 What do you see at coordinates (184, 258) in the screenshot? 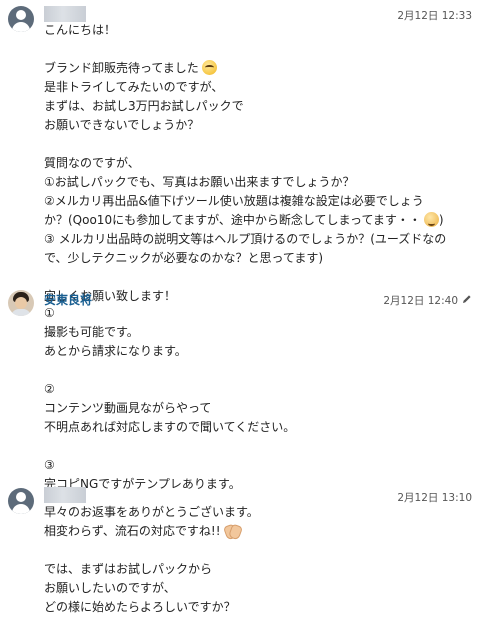
I see `message-line: で、少しテクニックが必要なのかな？と思ってます)` at bounding box center [184, 258].